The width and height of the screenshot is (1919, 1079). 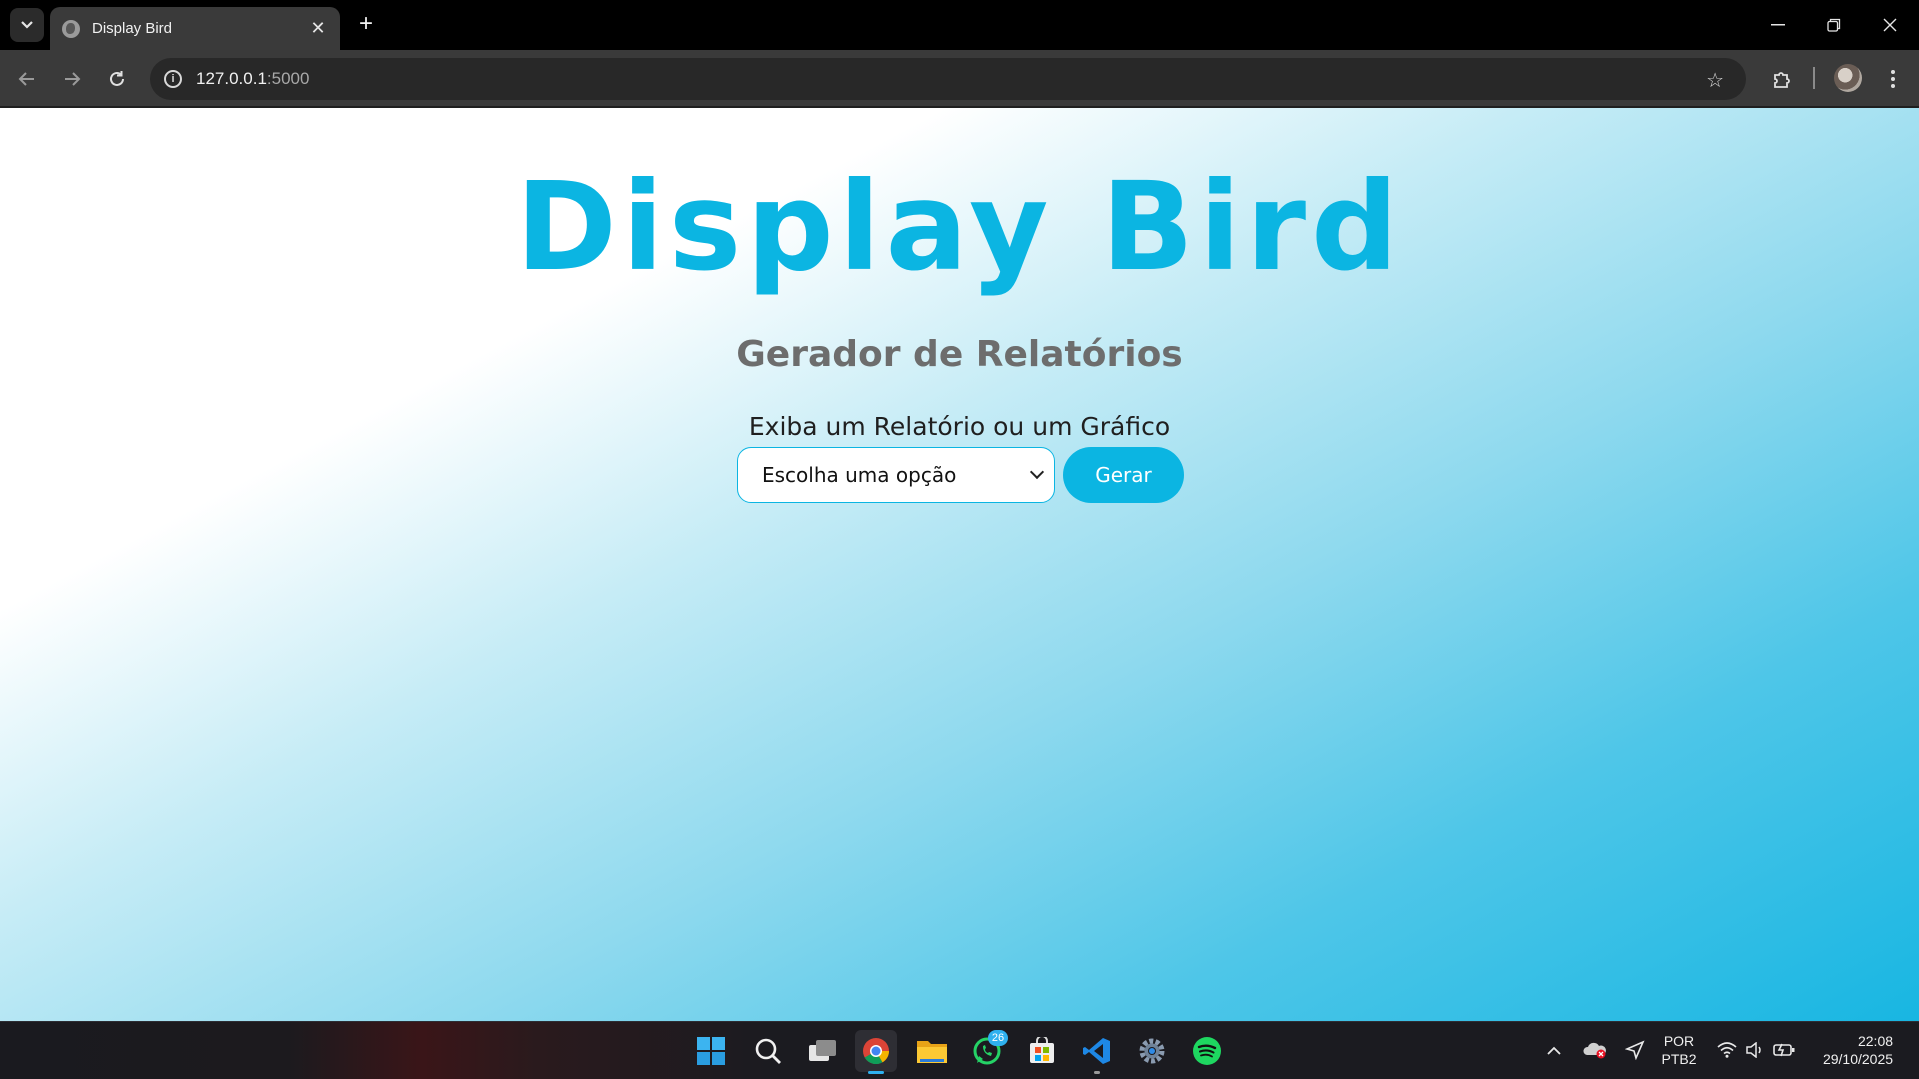 I want to click on search-icon, so click(x=768, y=1051).